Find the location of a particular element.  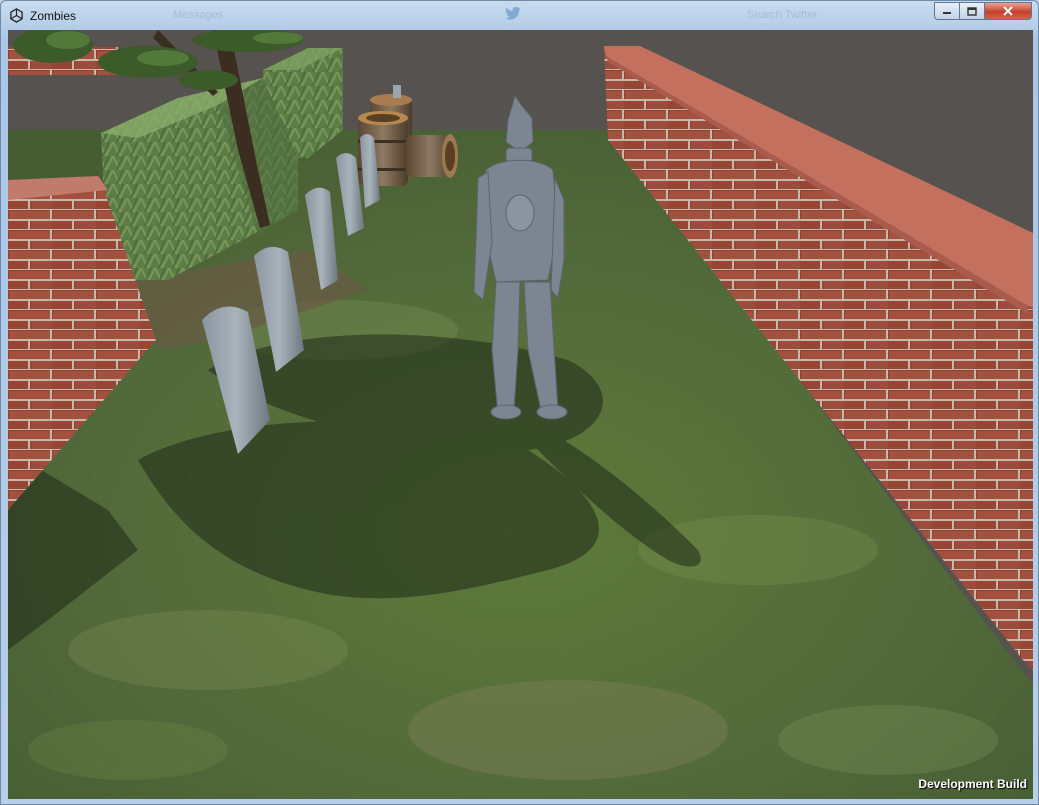

maximize-button is located at coordinates (972, 11).